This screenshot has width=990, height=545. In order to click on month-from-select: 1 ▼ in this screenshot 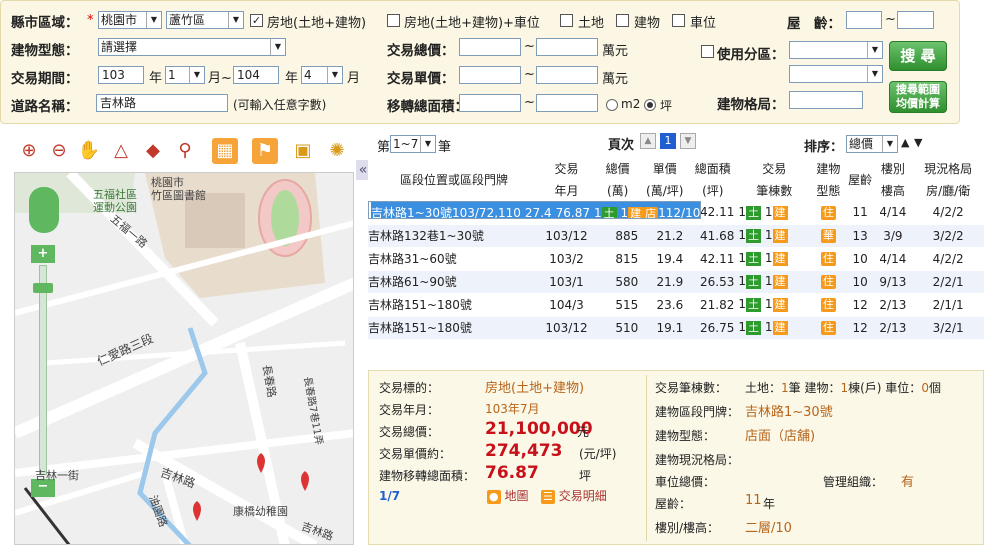, I will do `click(185, 75)`.